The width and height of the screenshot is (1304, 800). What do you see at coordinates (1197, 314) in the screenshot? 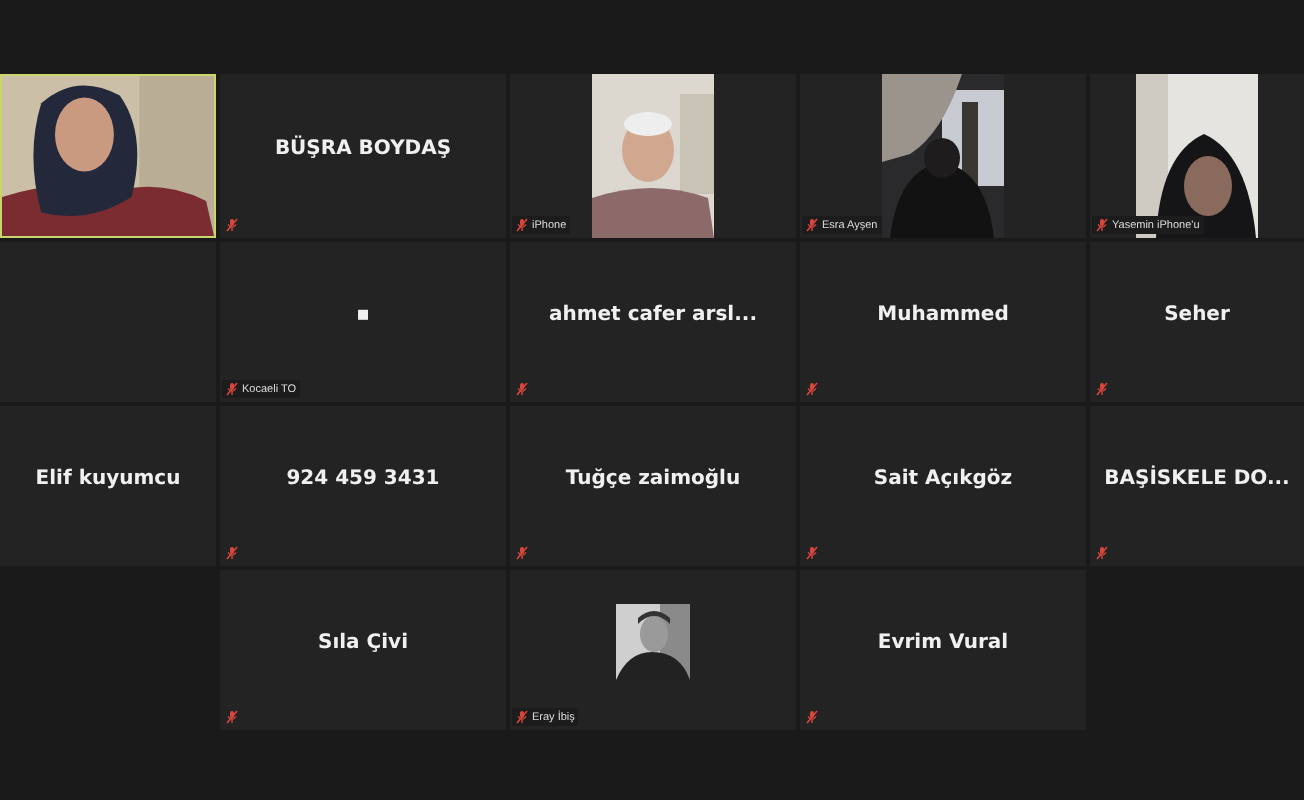
I see `participant-name: Seher` at bounding box center [1197, 314].